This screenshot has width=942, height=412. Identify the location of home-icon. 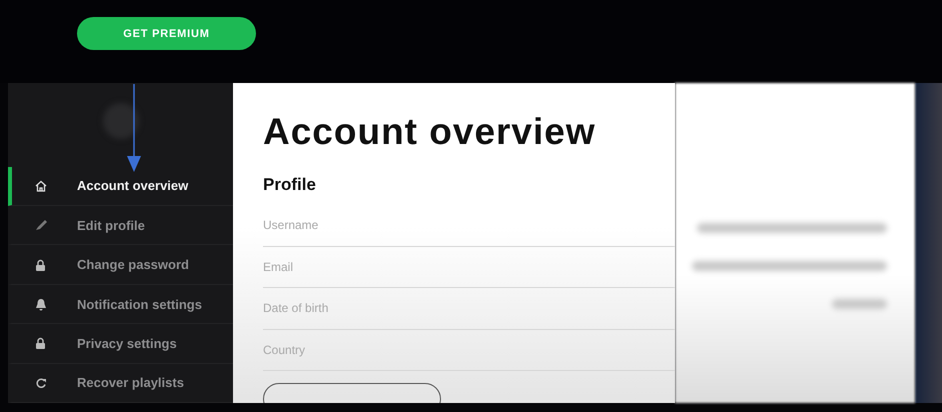
(41, 186).